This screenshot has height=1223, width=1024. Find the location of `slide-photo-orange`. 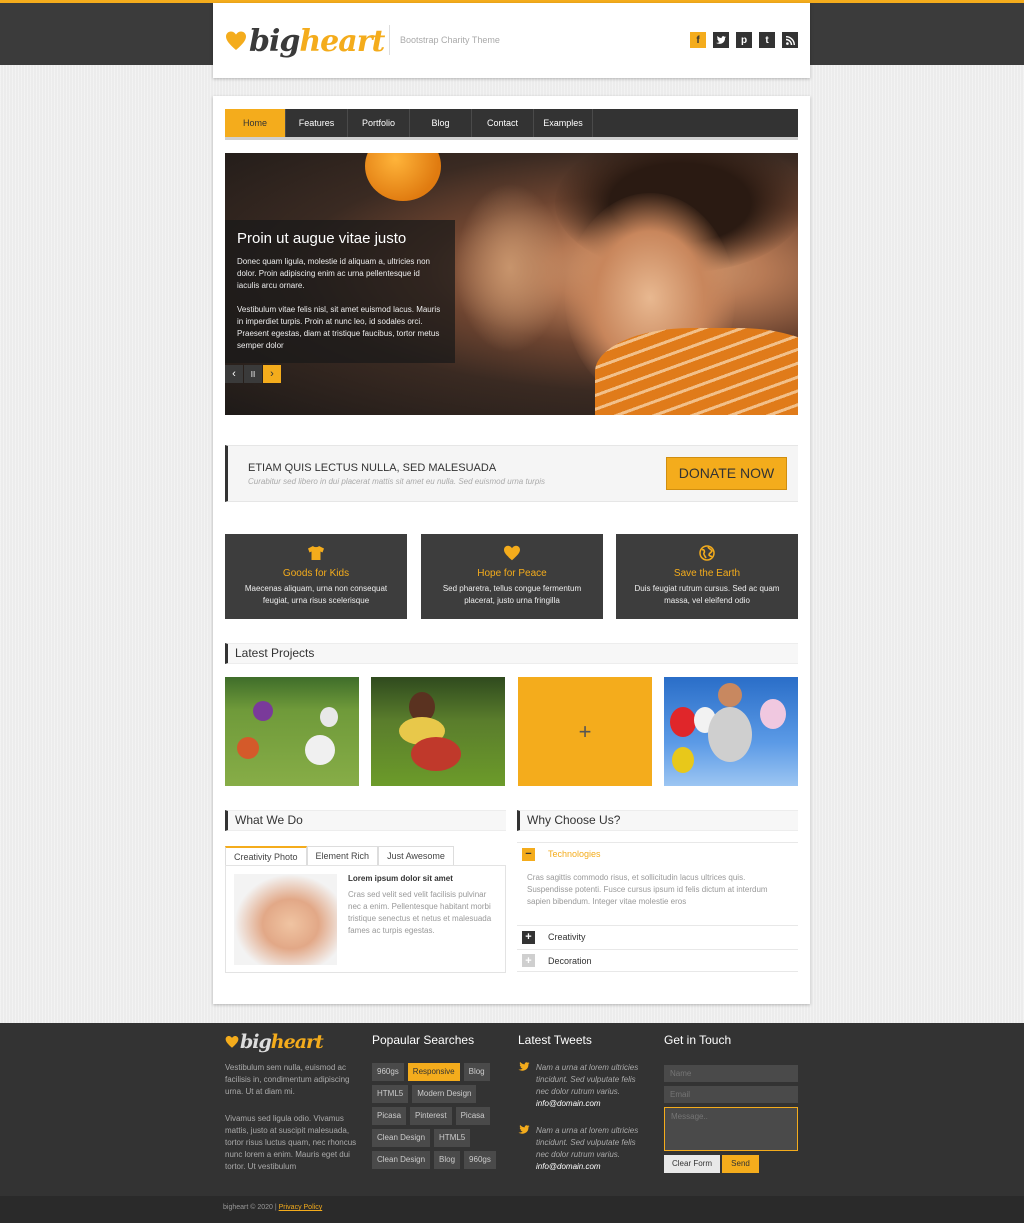

slide-photo-orange is located at coordinates (403, 177).